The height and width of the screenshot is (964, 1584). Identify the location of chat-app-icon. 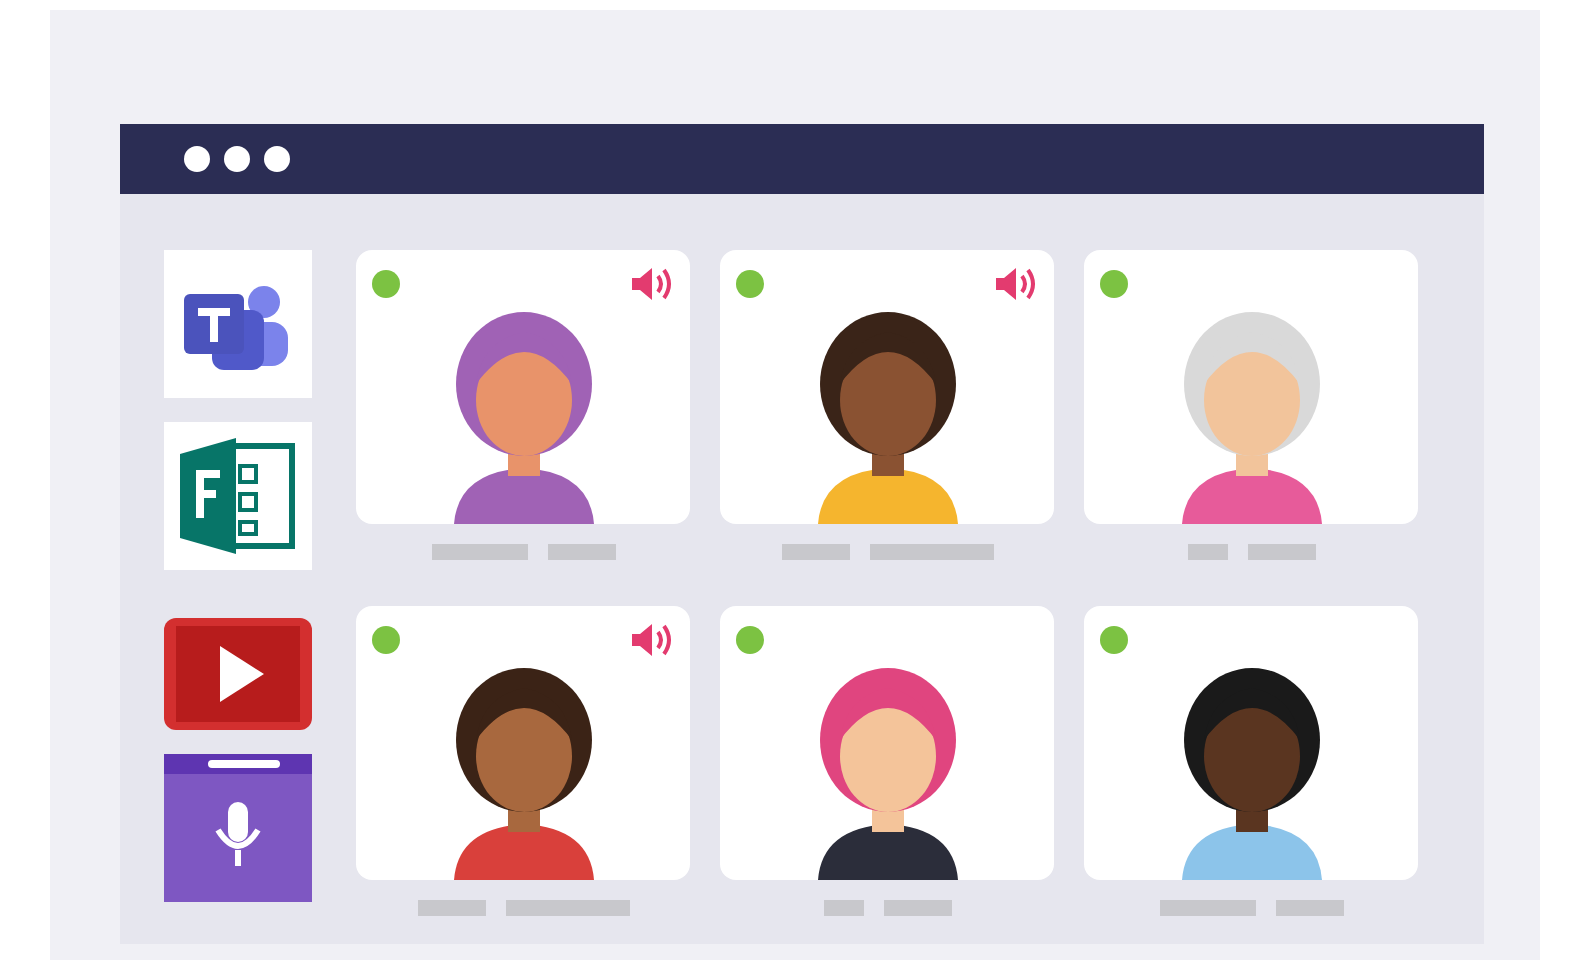
(238, 324).